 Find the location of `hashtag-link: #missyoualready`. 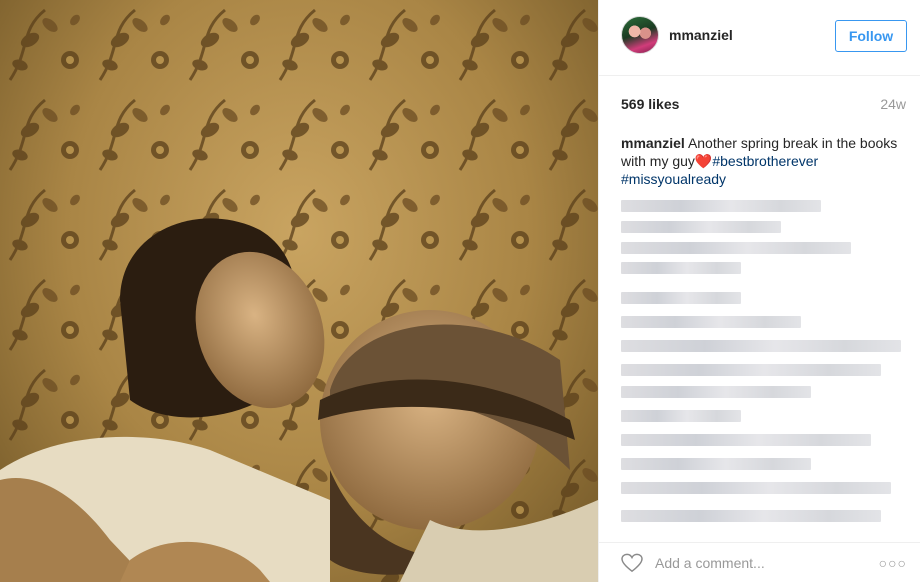

hashtag-link: #missyoualready is located at coordinates (673, 179).